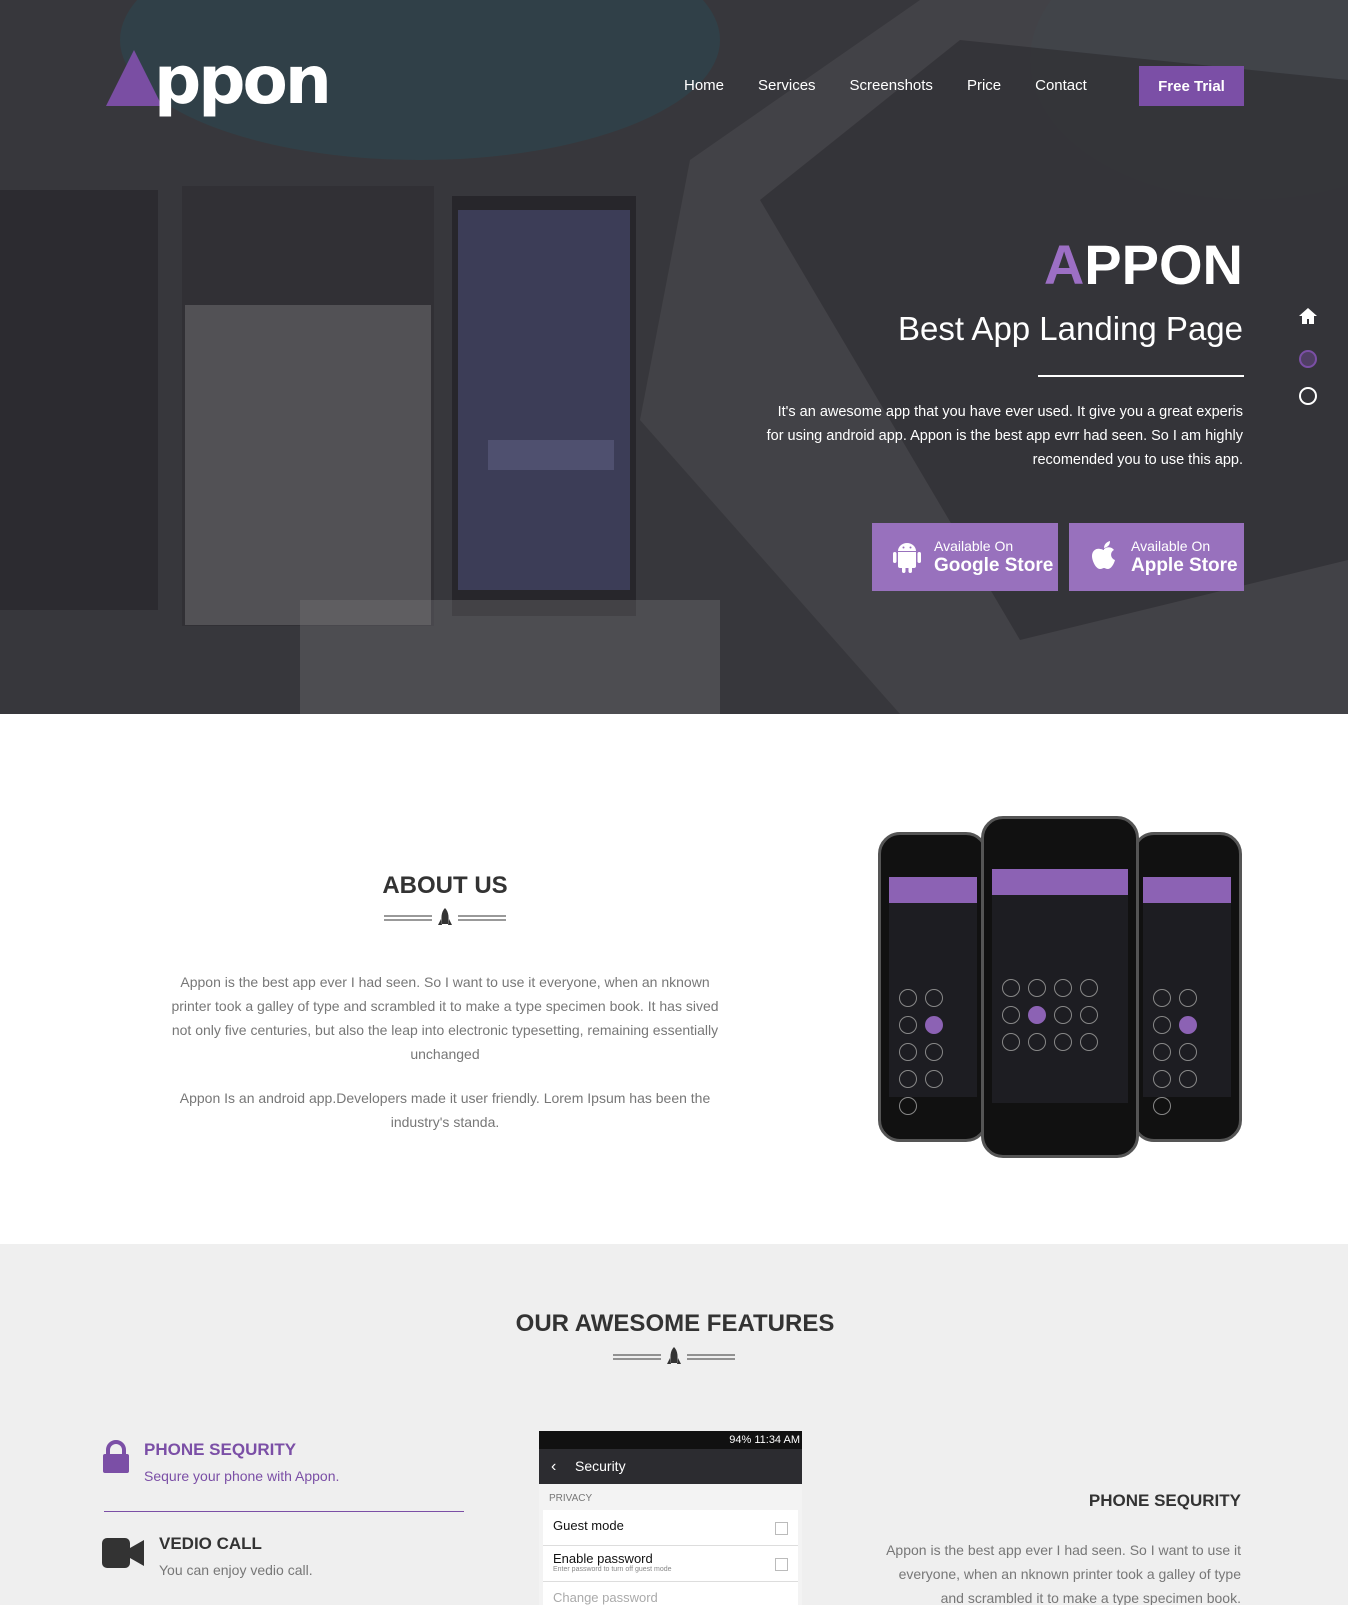  What do you see at coordinates (220, 1449) in the screenshot?
I see `feature-security-title: PHONE SEQURITY` at bounding box center [220, 1449].